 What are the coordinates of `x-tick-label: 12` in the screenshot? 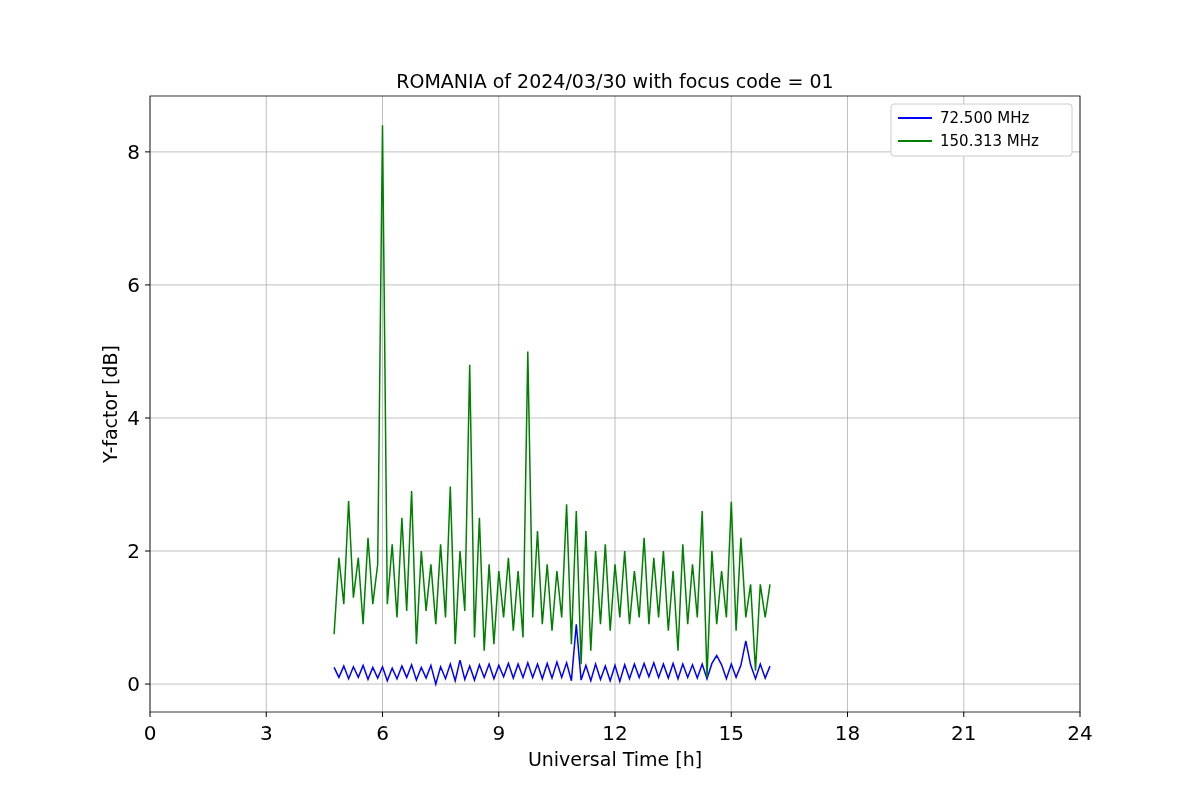 It's located at (615, 733).